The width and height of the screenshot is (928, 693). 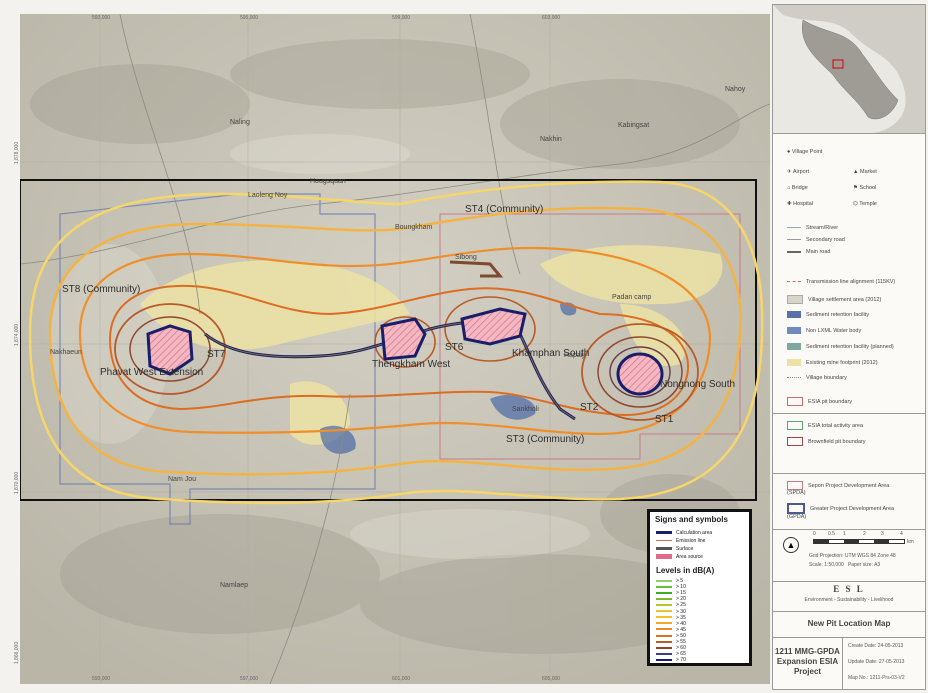 What do you see at coordinates (845, 565) in the screenshot?
I see `scale-text: Scale: 1:50,000 Paper size: A3` at bounding box center [845, 565].